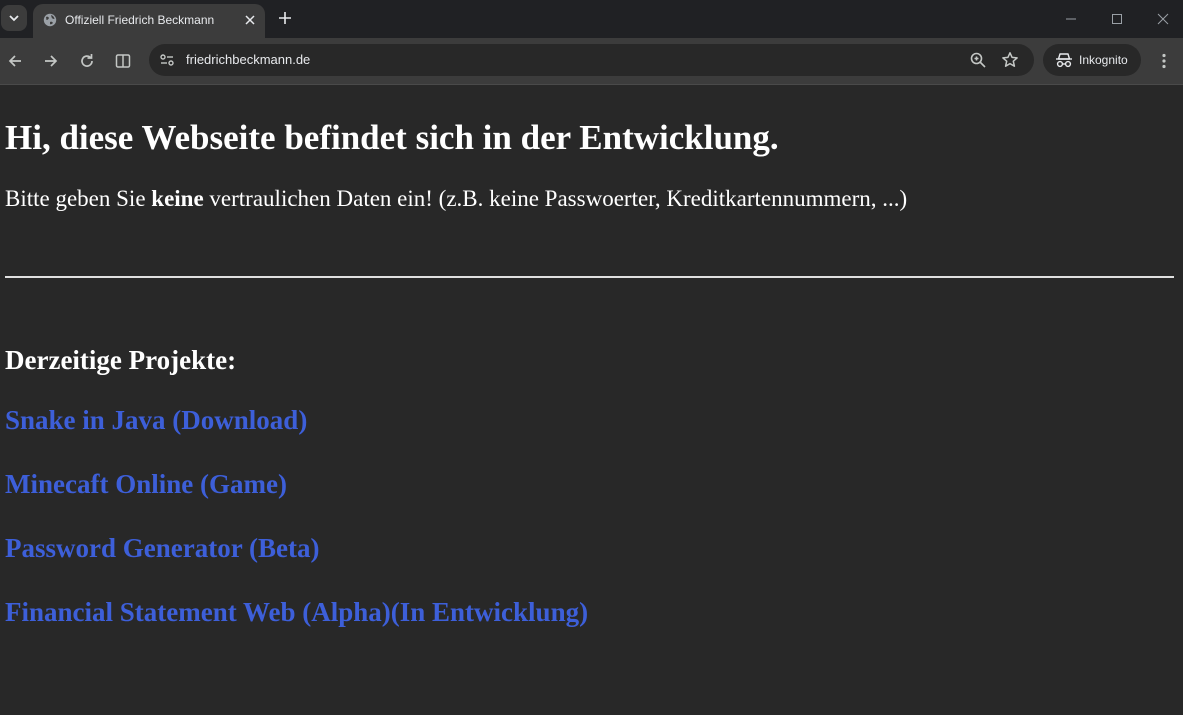 This screenshot has width=1183, height=715. I want to click on more-vert-icon, so click(1164, 61).